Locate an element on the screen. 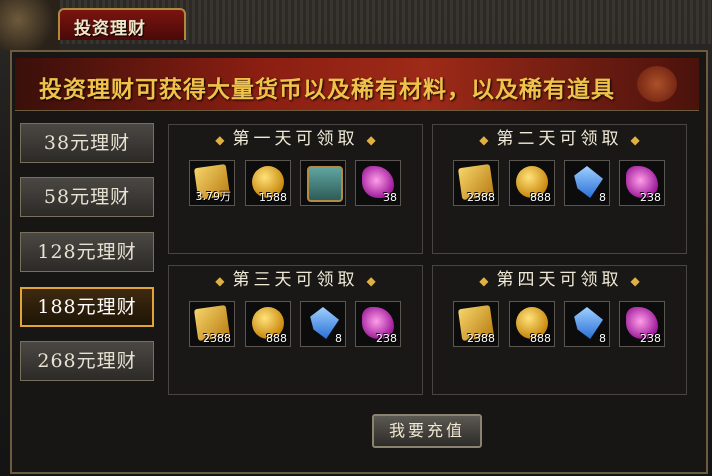 The image size is (712, 476). day-4-title: 第四天可领取 is located at coordinates (559, 280).